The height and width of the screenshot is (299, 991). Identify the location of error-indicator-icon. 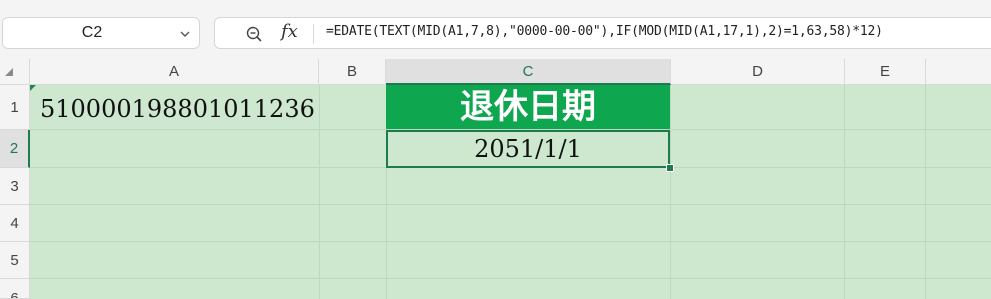
(33, 88).